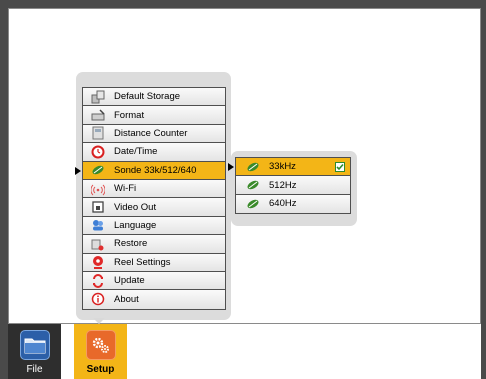 This screenshot has width=486, height=379. Describe the element at coordinates (340, 167) in the screenshot. I see `checkmark-icon` at that location.